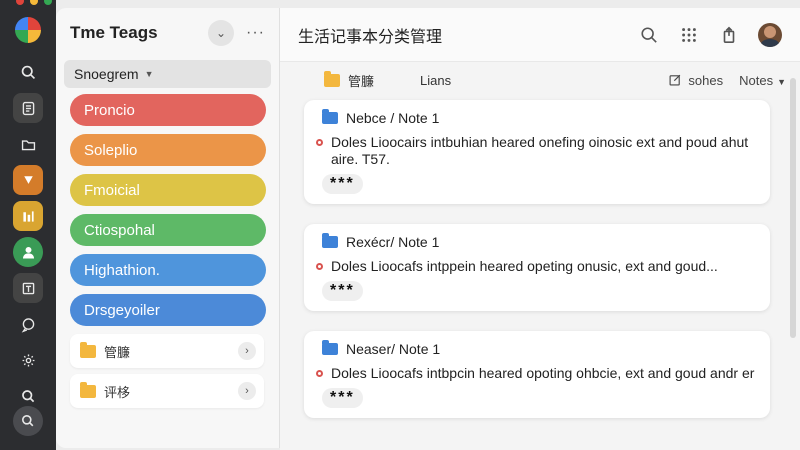  Describe the element at coordinates (729, 35) in the screenshot. I see `share-icon` at that location.